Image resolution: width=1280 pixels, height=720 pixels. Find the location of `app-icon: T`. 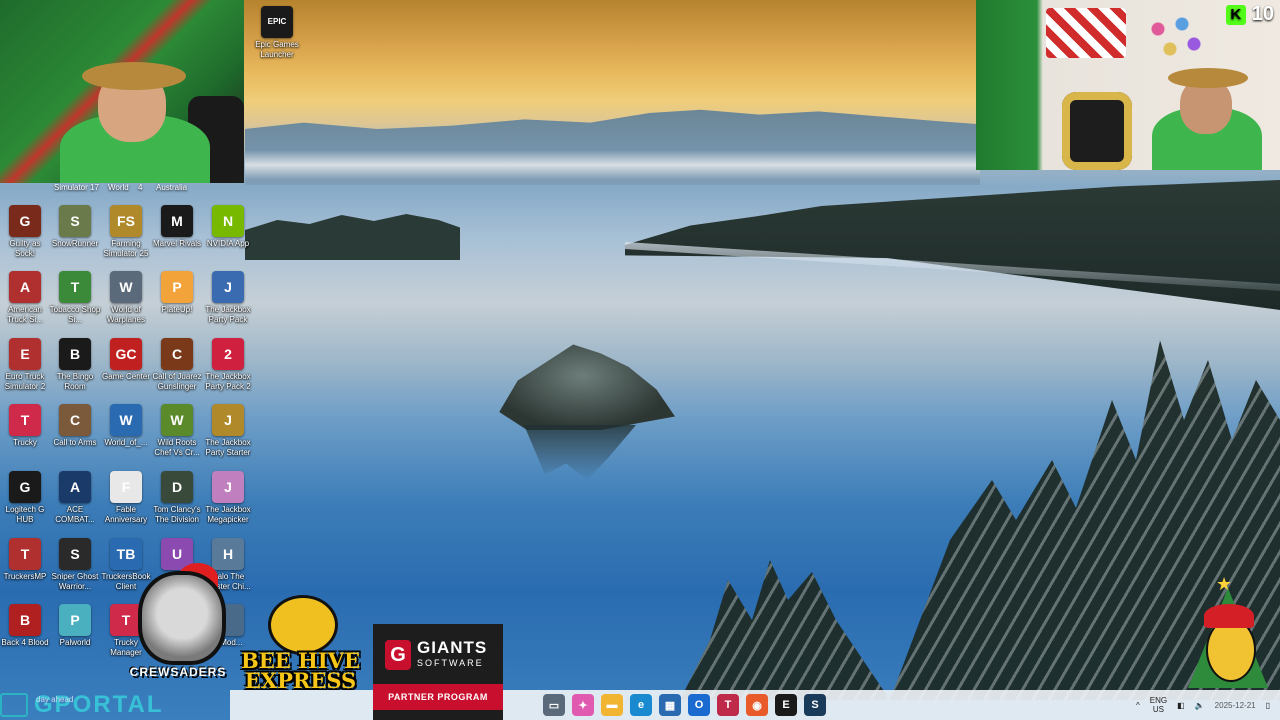

app-icon: T is located at coordinates (75, 287).